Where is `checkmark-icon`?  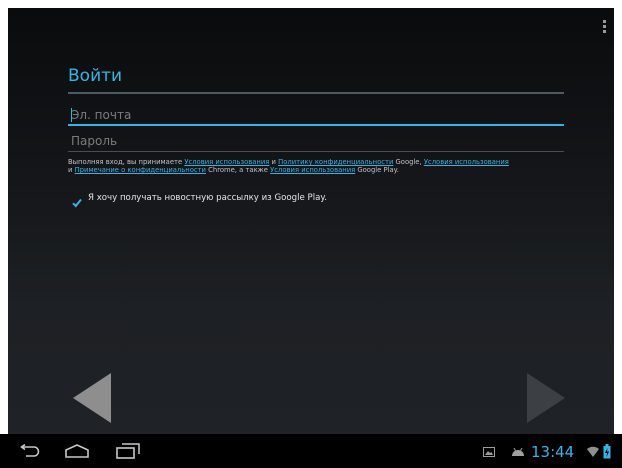 checkmark-icon is located at coordinates (77, 203).